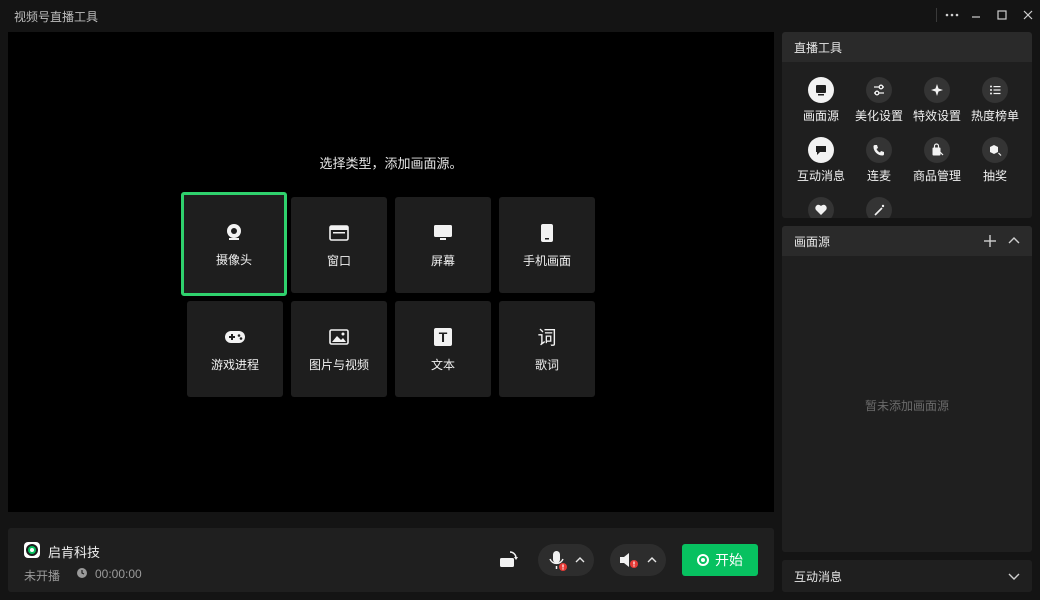  Describe the element at coordinates (994, 176) in the screenshot. I see `tool-label: 抽奖` at that location.